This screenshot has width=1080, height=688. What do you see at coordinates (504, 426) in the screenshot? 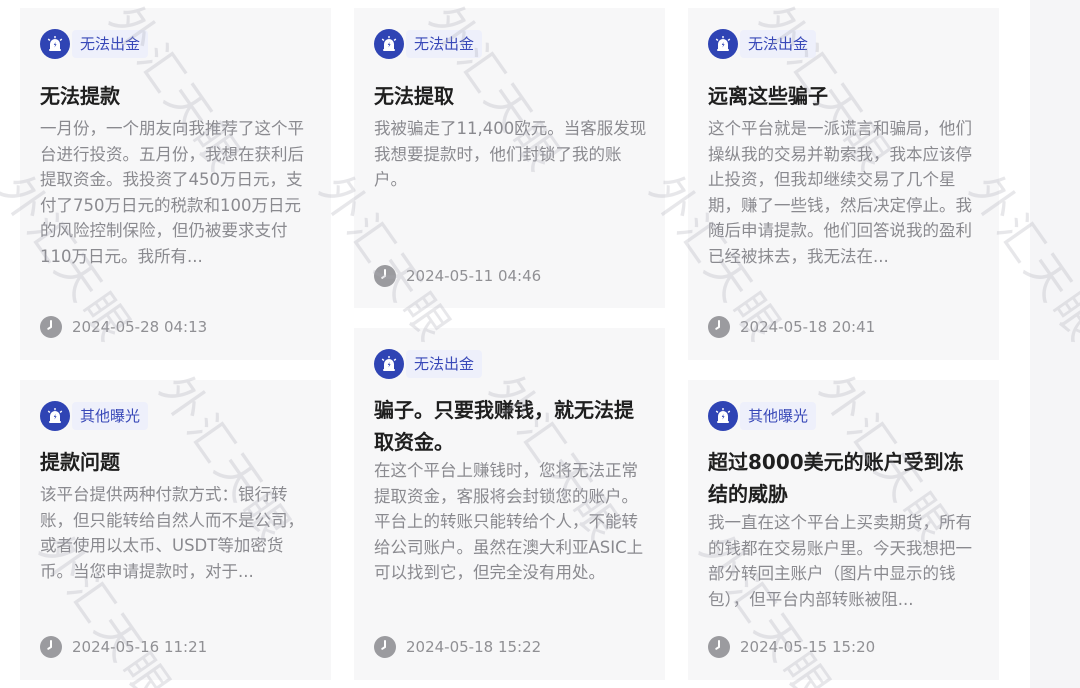
I see `card-title: 骗子。只要我赚钱，就无法提取资金。` at bounding box center [504, 426].